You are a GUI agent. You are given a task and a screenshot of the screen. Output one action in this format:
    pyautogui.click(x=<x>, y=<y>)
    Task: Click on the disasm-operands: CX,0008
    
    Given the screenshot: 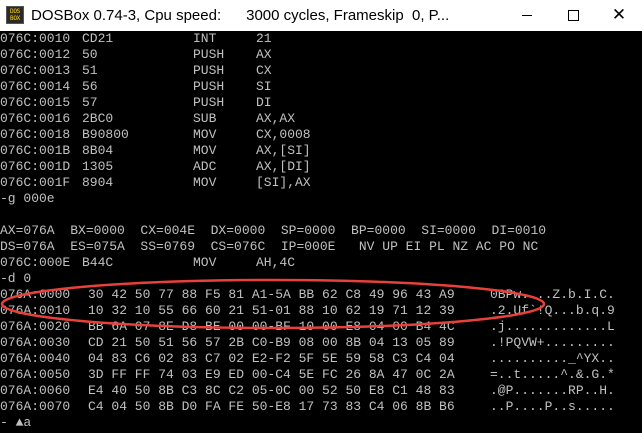 What is the action you would take?
    pyautogui.click(x=283, y=134)
    